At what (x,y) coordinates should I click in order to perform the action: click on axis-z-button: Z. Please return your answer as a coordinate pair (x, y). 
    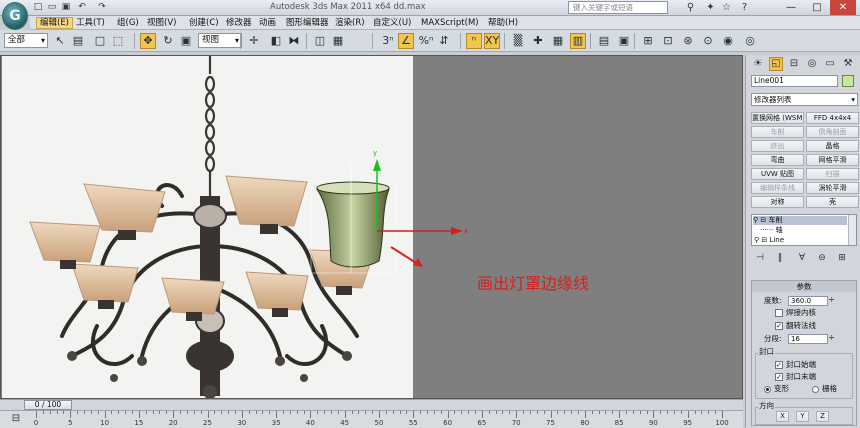
    Looking at the image, I should click on (822, 416).